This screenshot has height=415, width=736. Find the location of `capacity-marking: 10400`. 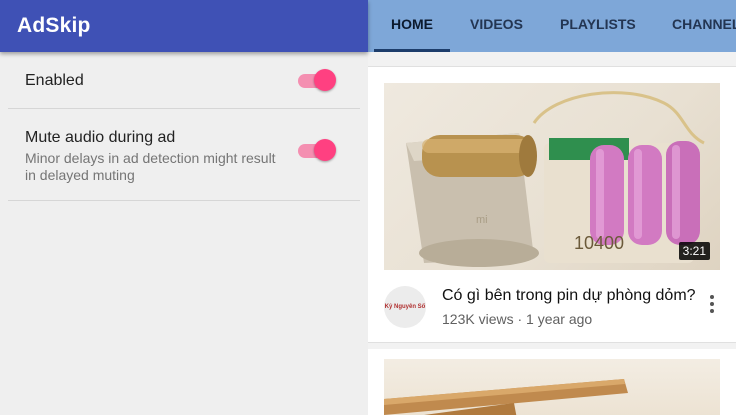

capacity-marking: 10400 is located at coordinates (599, 243).